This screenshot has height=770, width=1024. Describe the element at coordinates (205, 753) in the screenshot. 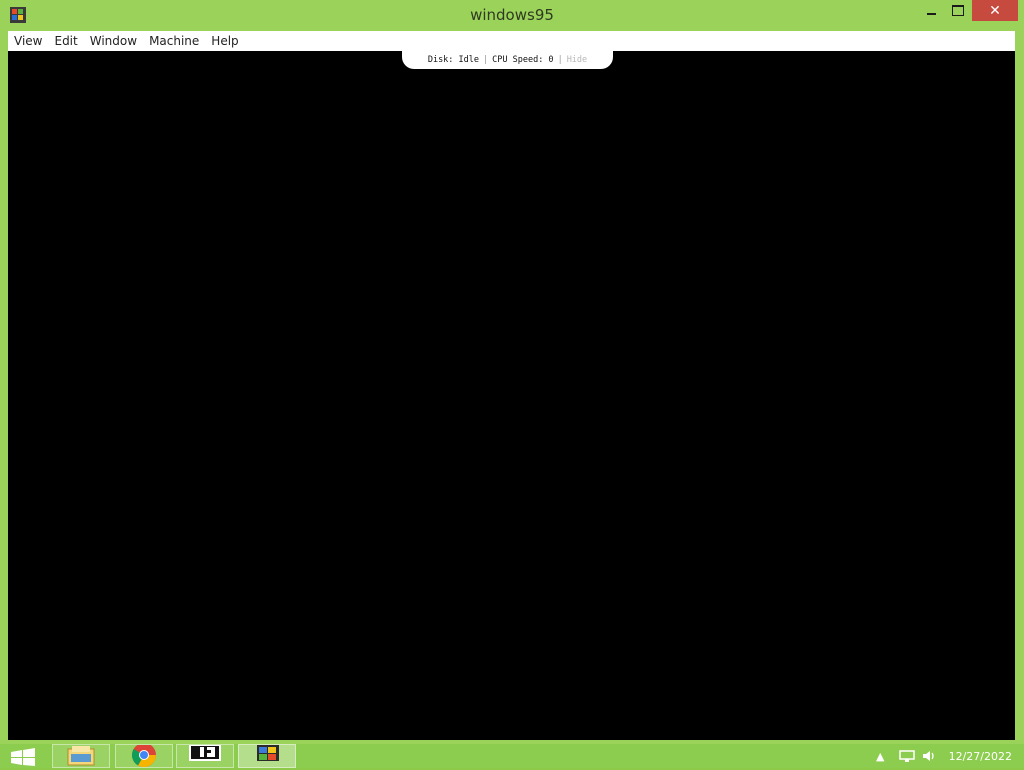

I see `terminal-icon` at that location.